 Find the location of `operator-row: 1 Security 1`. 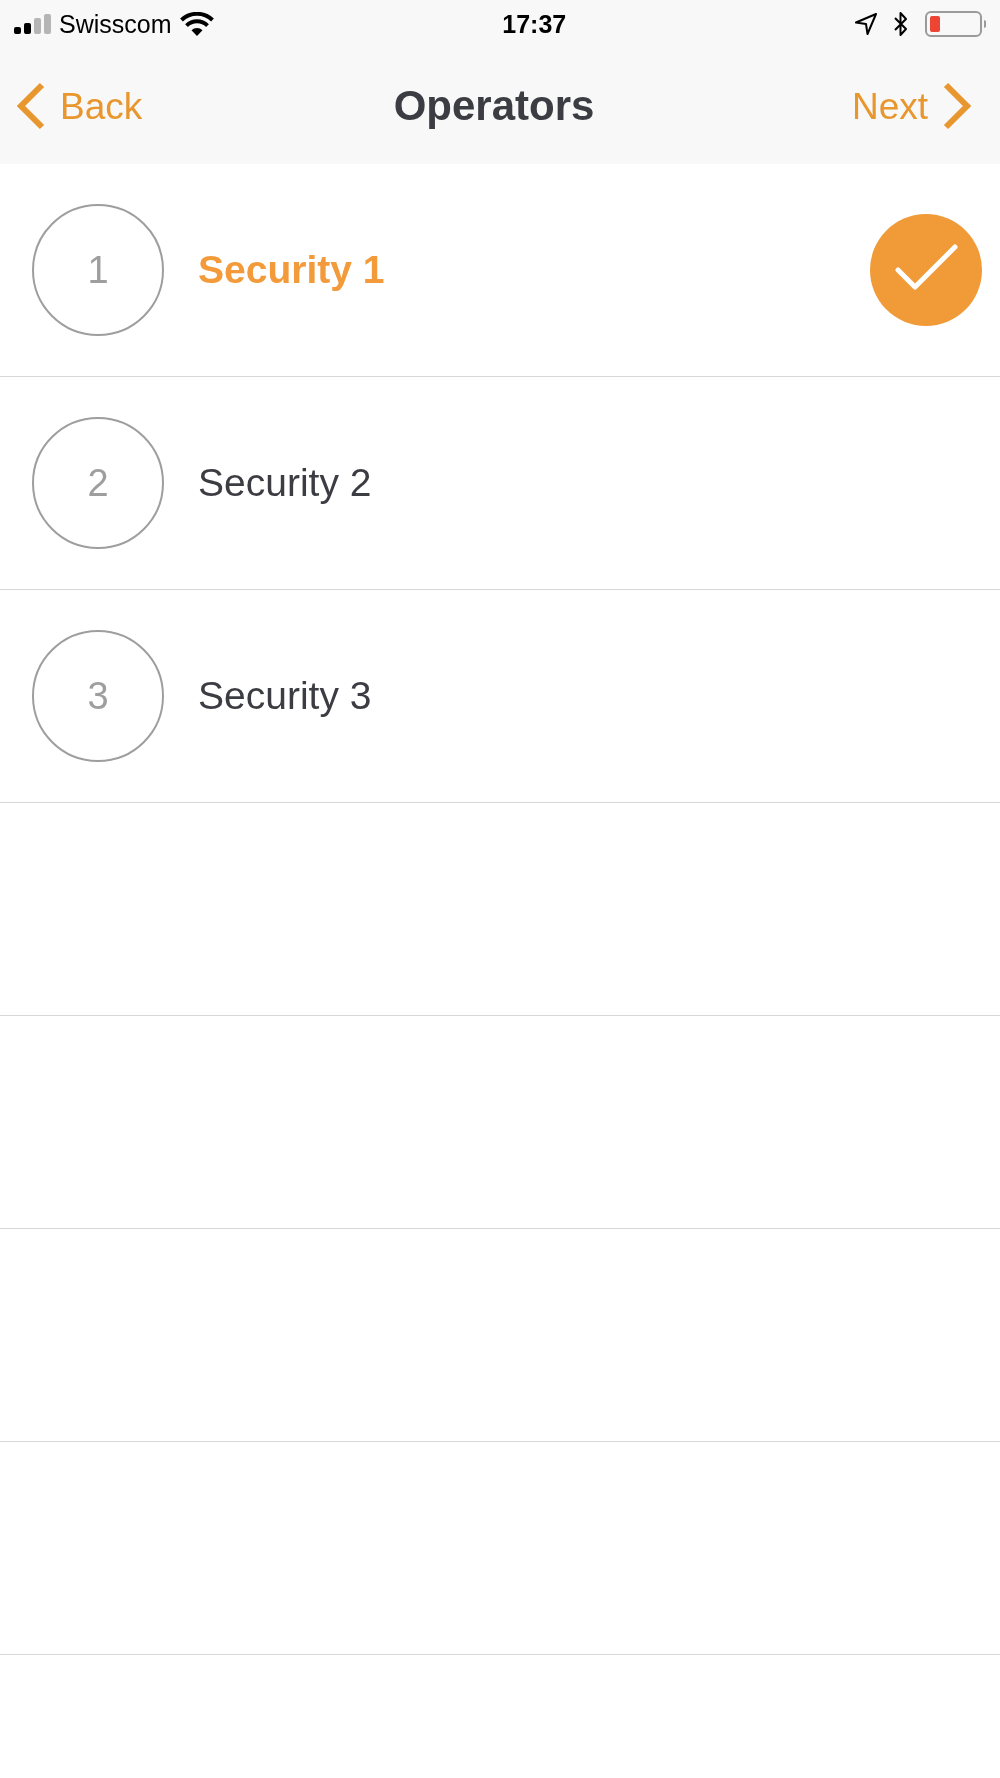

operator-row: 1 Security 1 is located at coordinates (500, 270).